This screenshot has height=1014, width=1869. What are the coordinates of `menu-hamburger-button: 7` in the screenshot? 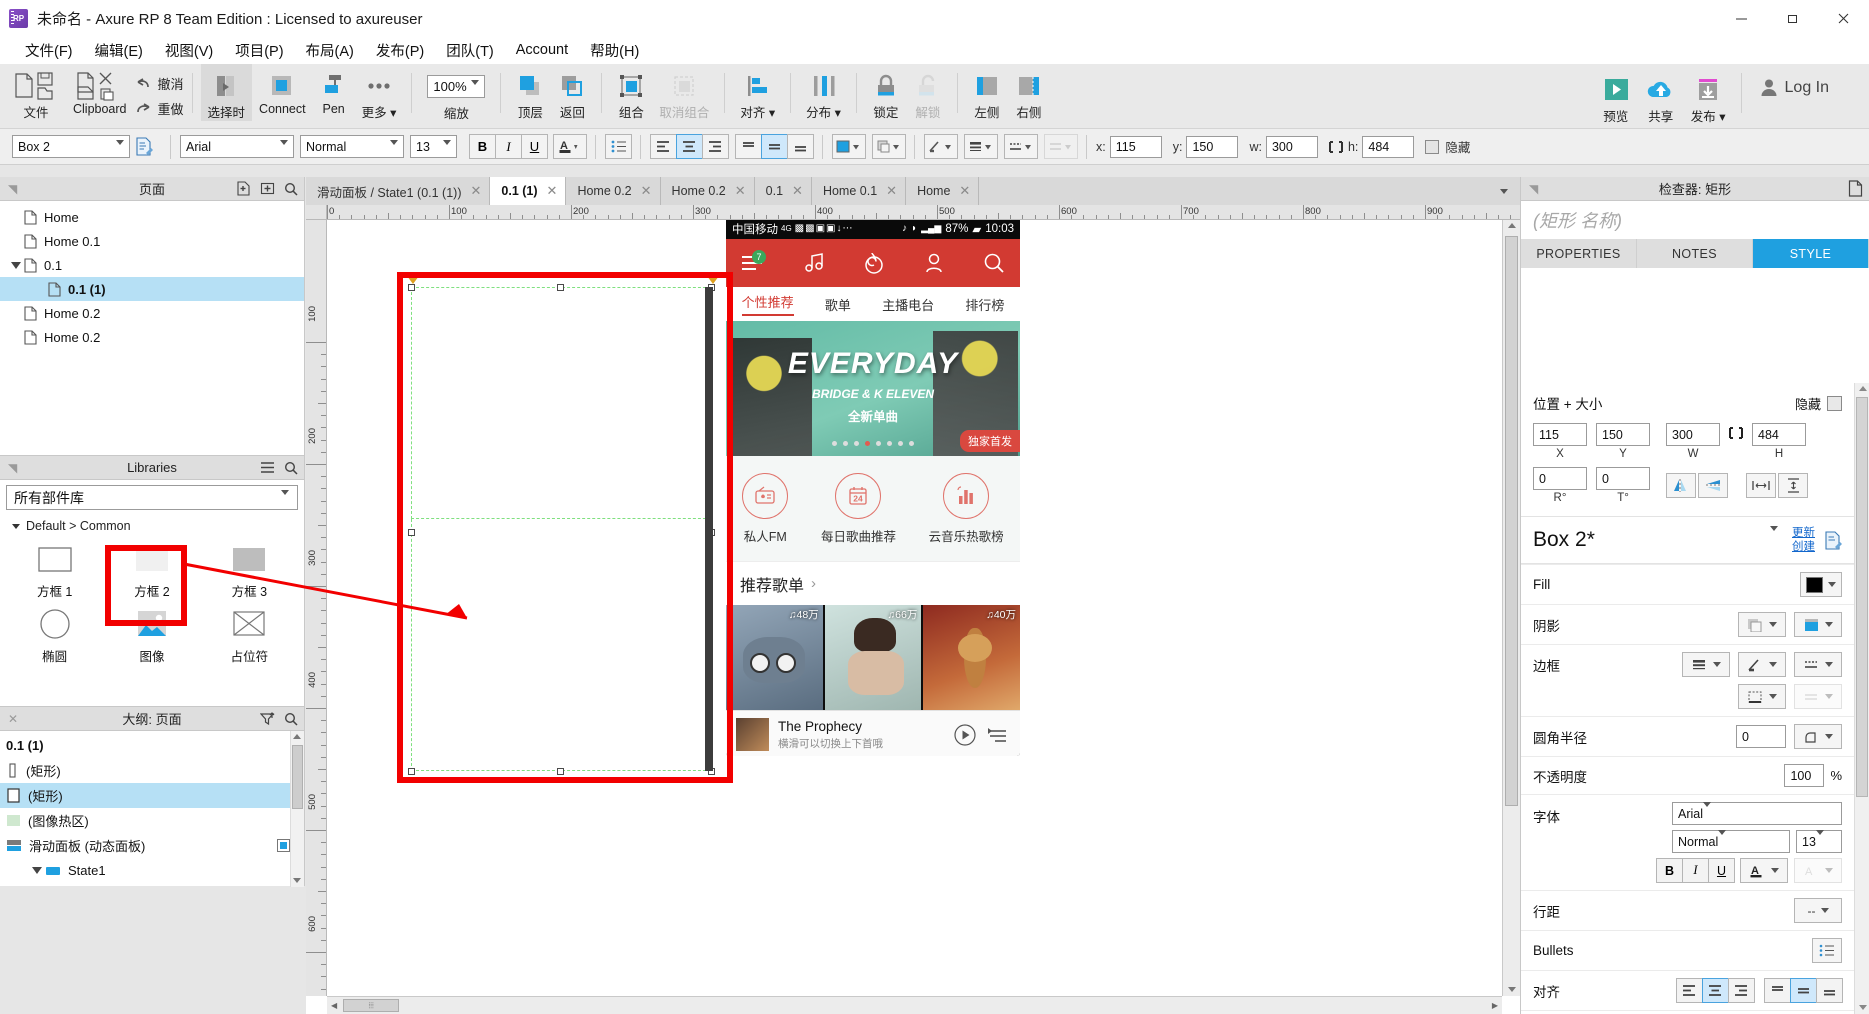 It's located at (753, 262).